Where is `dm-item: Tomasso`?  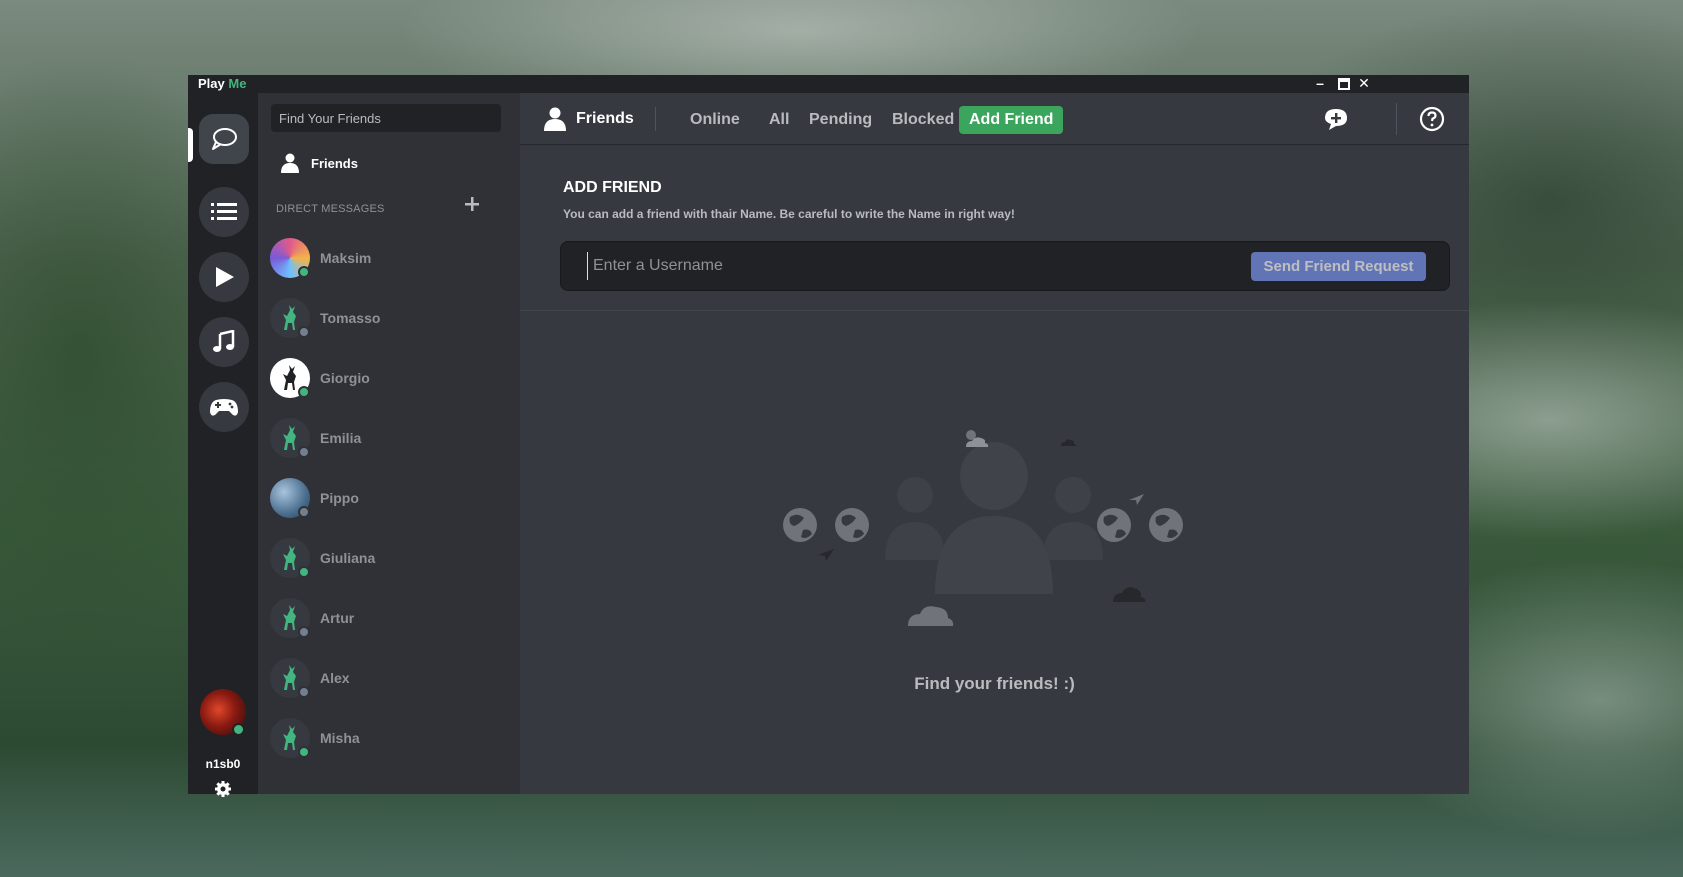
dm-item: Tomasso is located at coordinates (389, 319).